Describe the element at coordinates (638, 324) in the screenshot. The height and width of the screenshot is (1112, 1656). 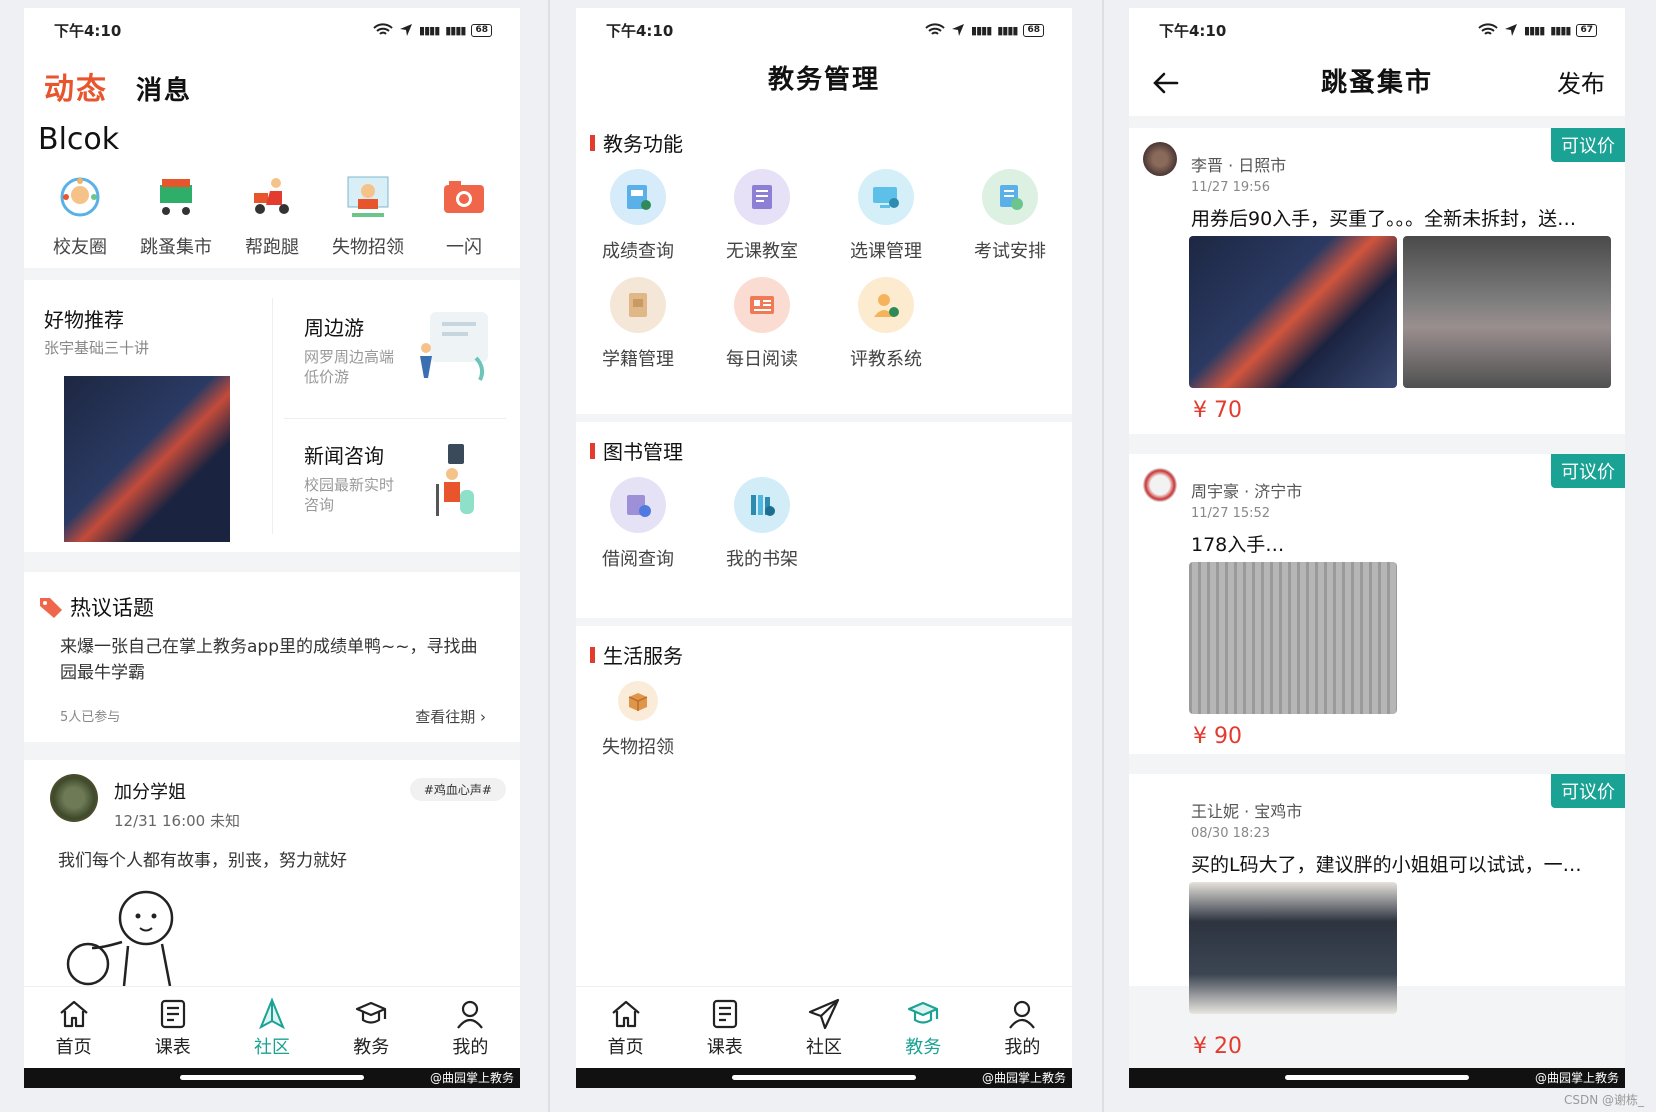
I see `func-student-record: 学籍管理` at that location.